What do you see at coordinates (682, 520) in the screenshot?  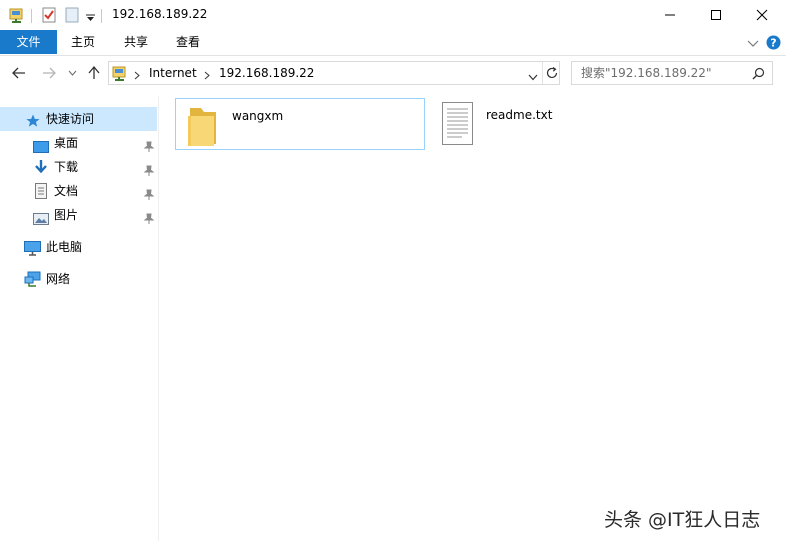 I see `watermark-text: 头条 @IT狂人日志` at bounding box center [682, 520].